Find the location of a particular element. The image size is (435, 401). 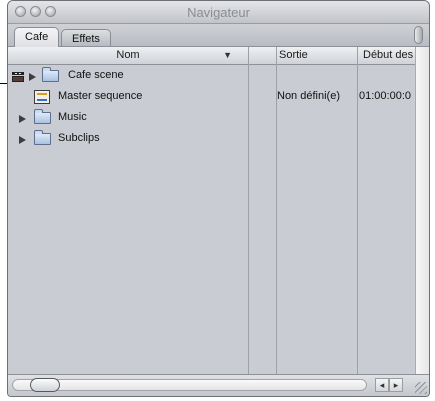

column-header-start: Début des is located at coordinates (388, 55).